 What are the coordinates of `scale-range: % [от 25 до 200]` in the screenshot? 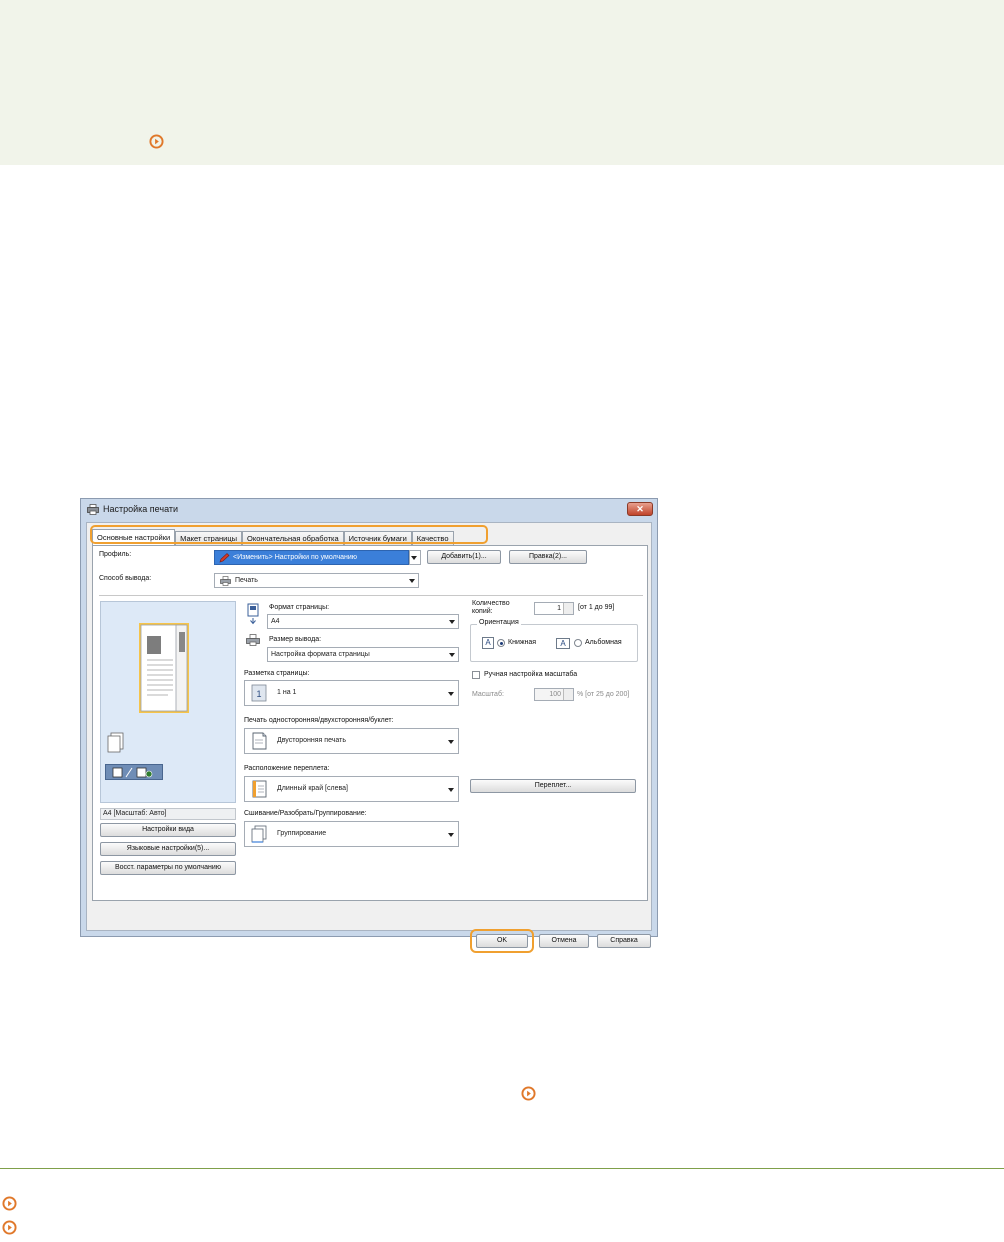 It's located at (603, 694).